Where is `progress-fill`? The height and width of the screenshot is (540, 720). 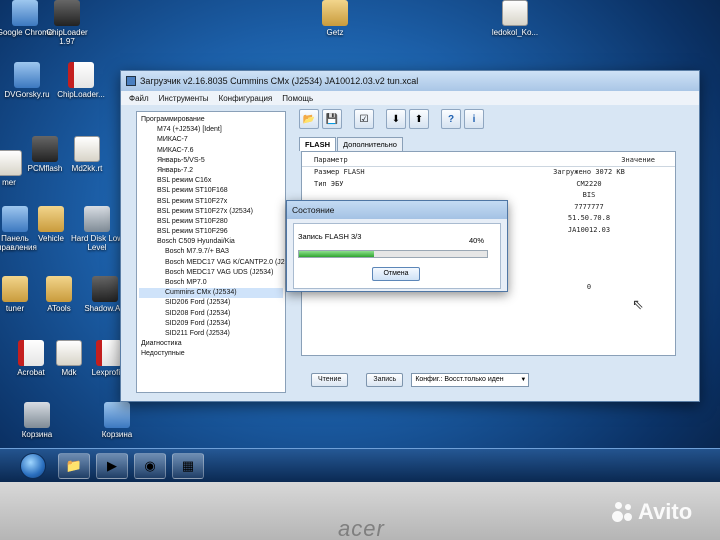
progress-fill is located at coordinates (337, 254).